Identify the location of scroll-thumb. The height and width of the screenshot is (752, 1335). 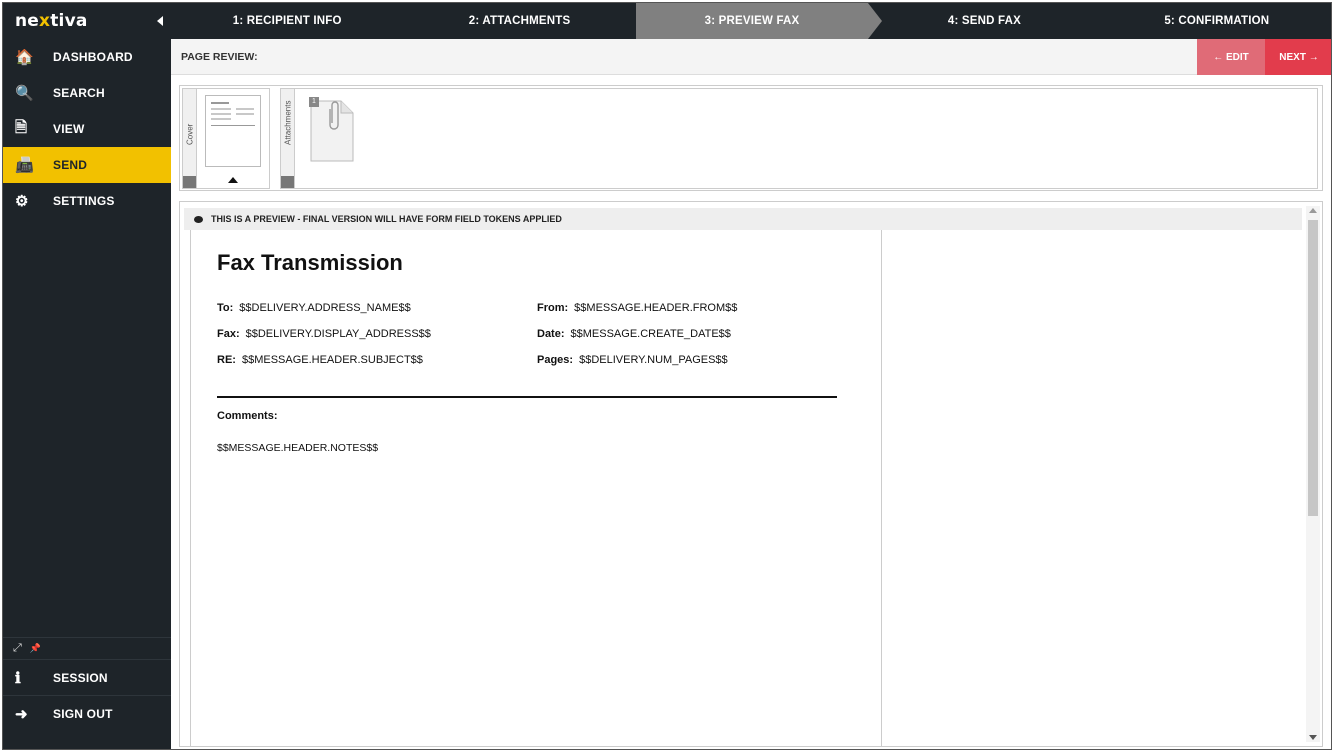
(1313, 368).